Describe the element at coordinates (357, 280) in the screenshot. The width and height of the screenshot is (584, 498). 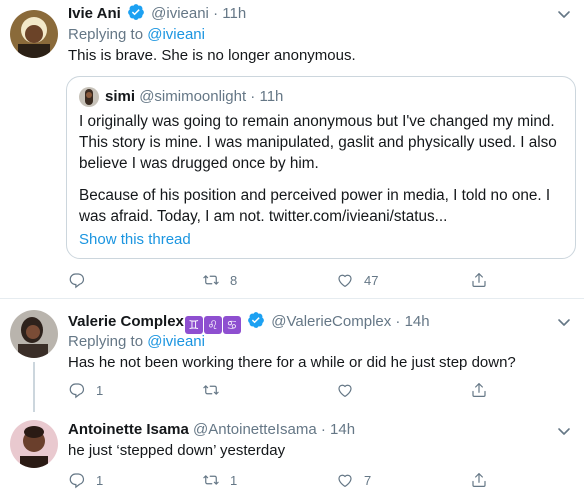
I see `like-button: 47` at that location.